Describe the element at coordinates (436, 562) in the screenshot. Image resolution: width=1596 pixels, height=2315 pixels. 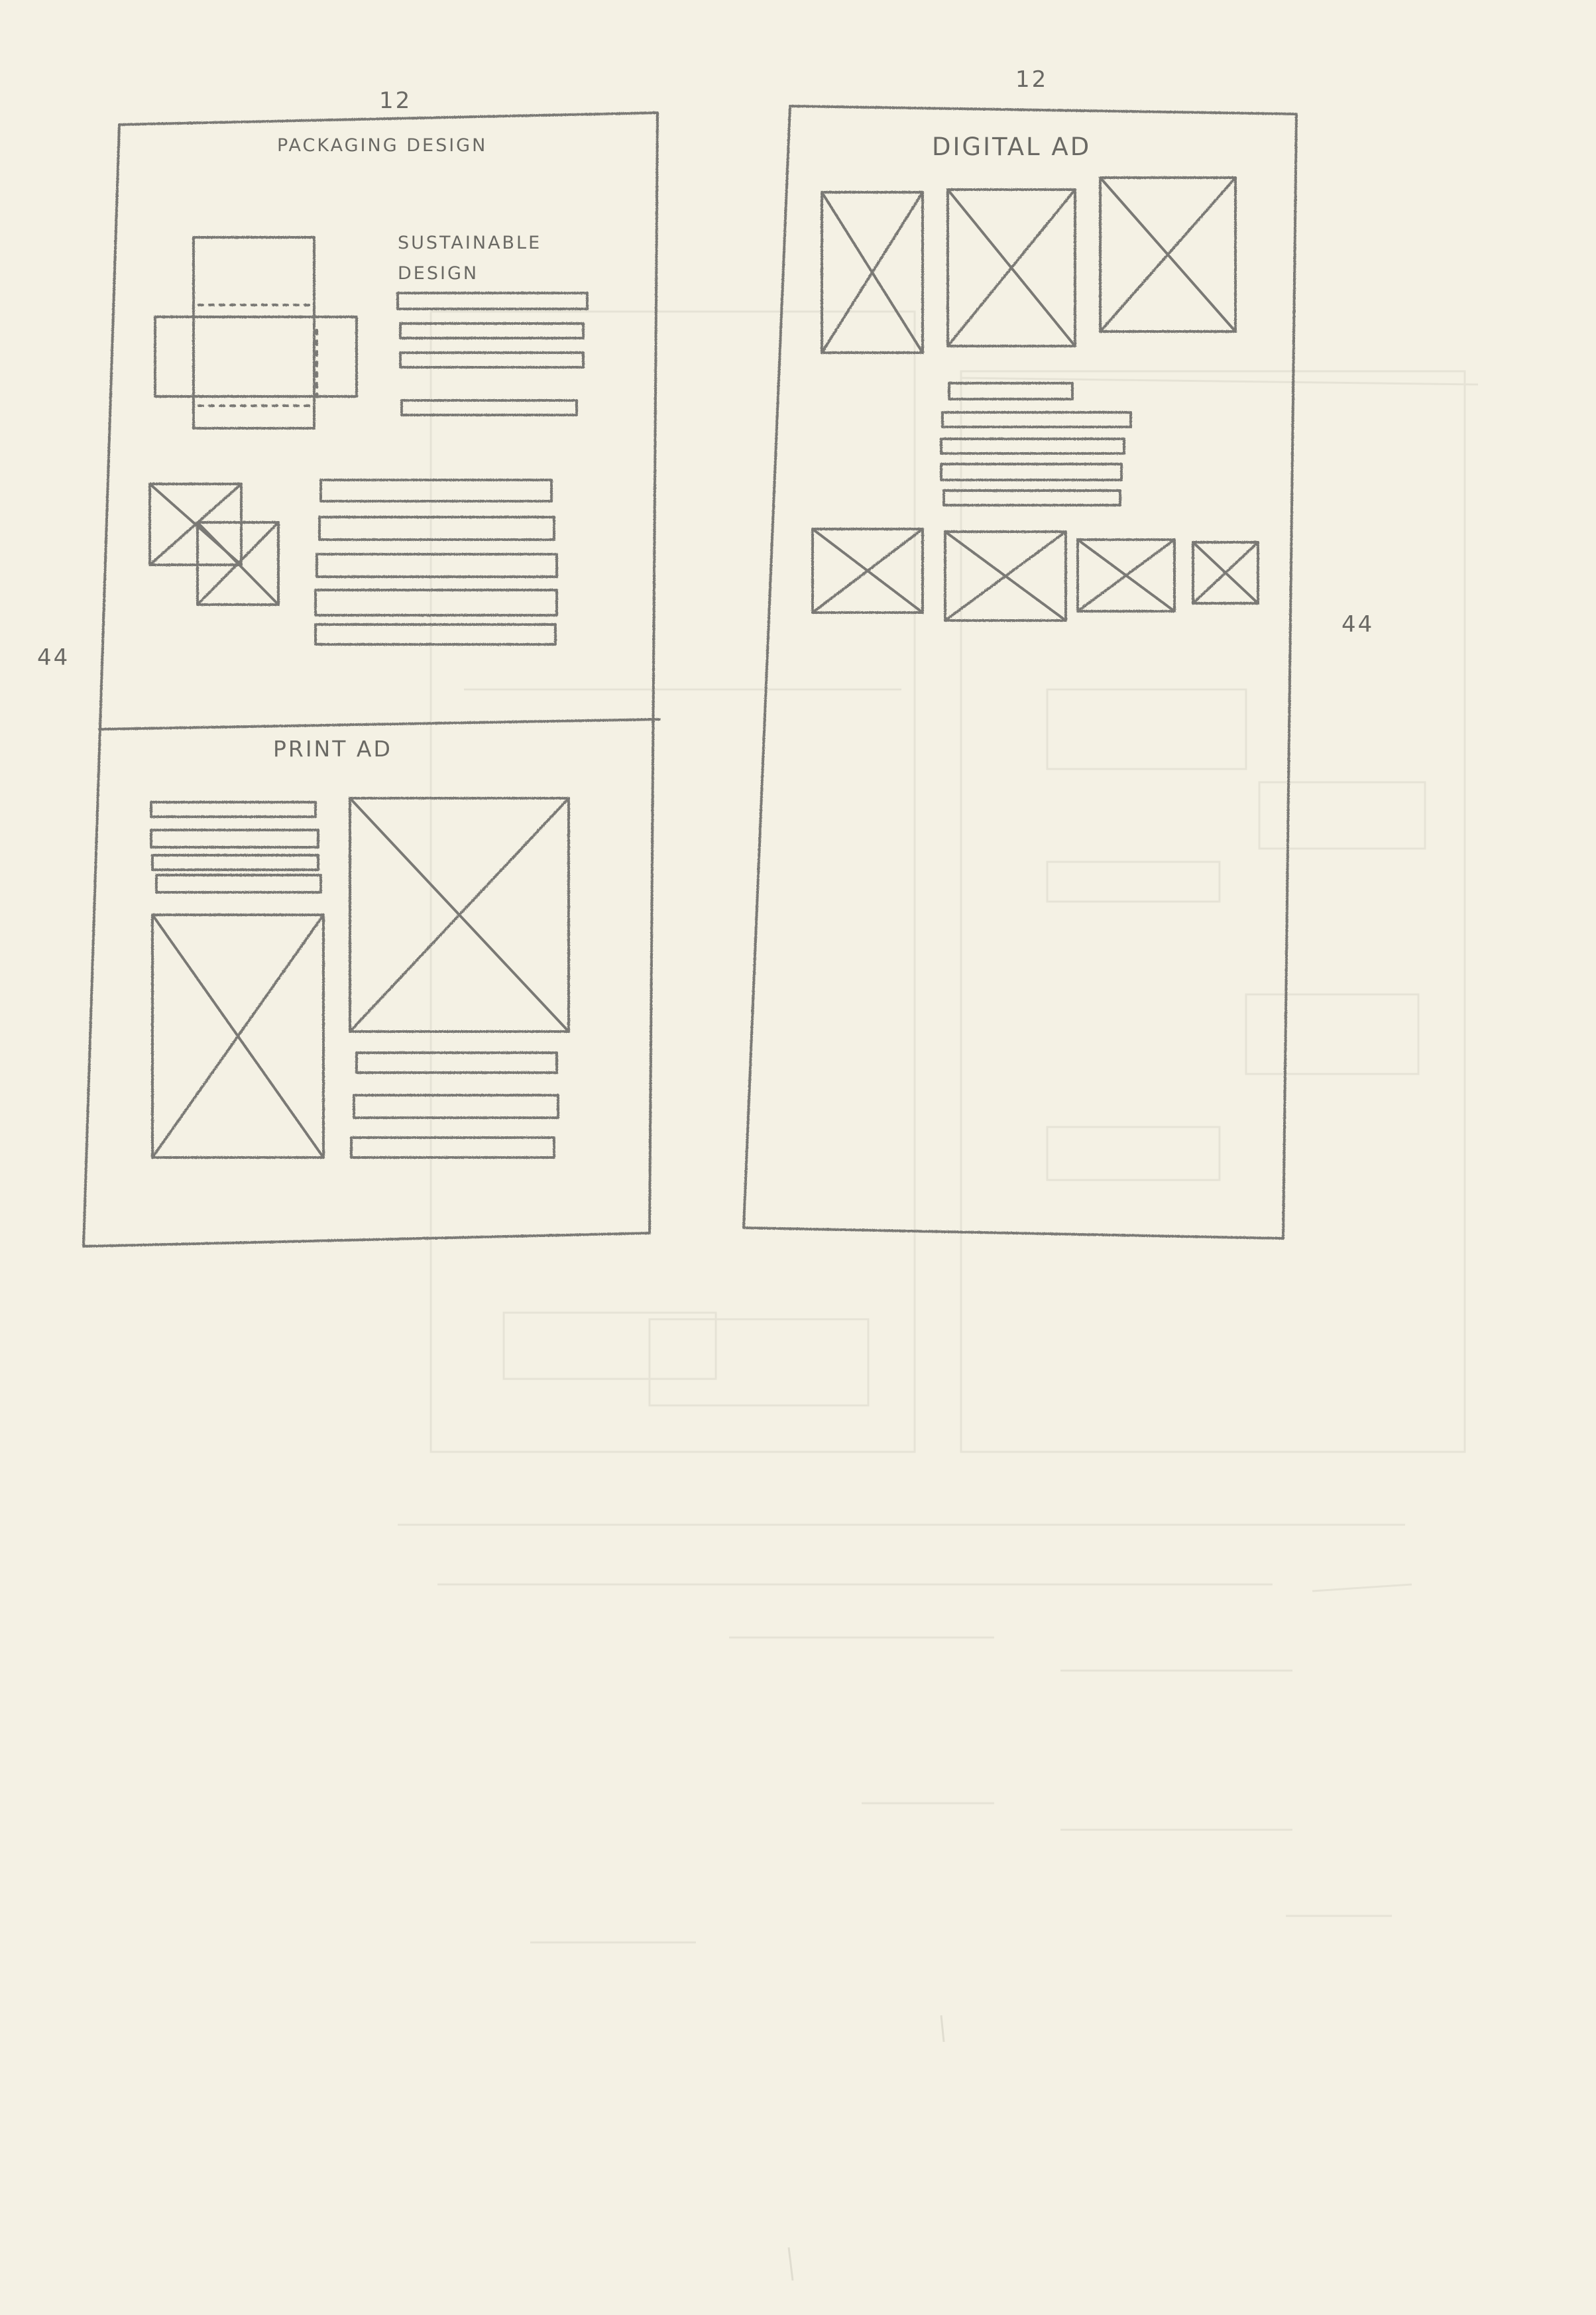
I see `packaging-text-lines` at that location.